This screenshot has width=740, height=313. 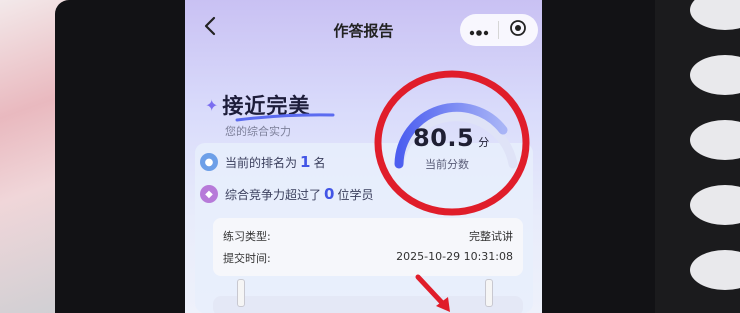 What do you see at coordinates (355, 194) in the screenshot?
I see `beat-suffix: 位学员` at bounding box center [355, 194].